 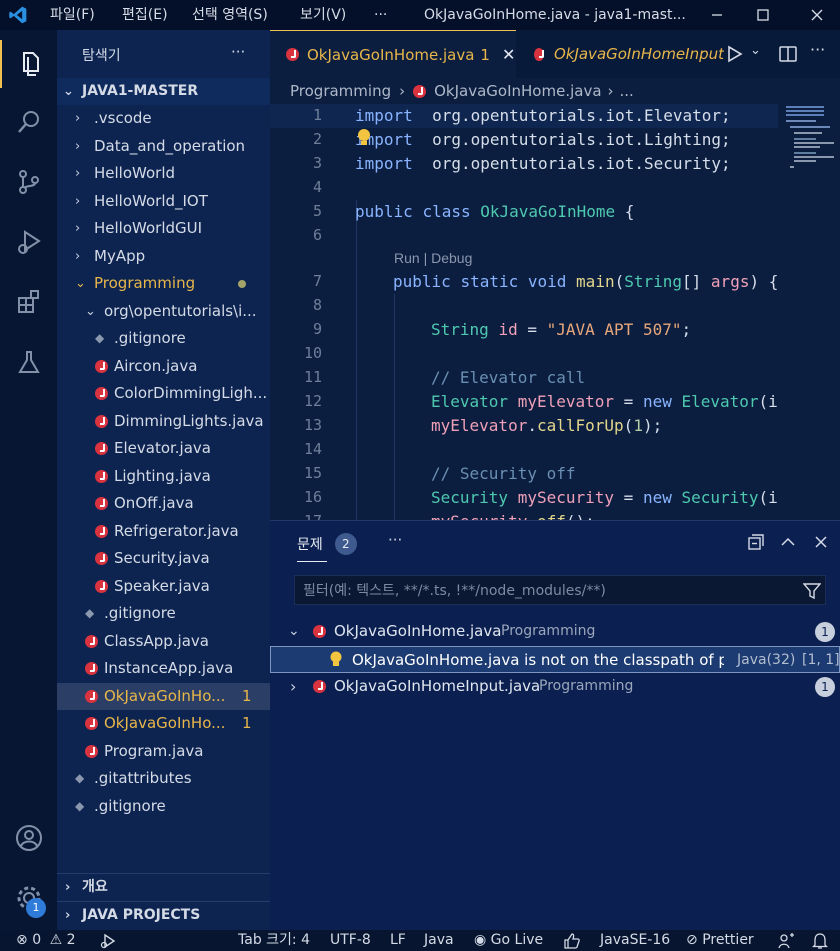 What do you see at coordinates (101, 503) in the screenshot?
I see `java-file-icon` at bounding box center [101, 503].